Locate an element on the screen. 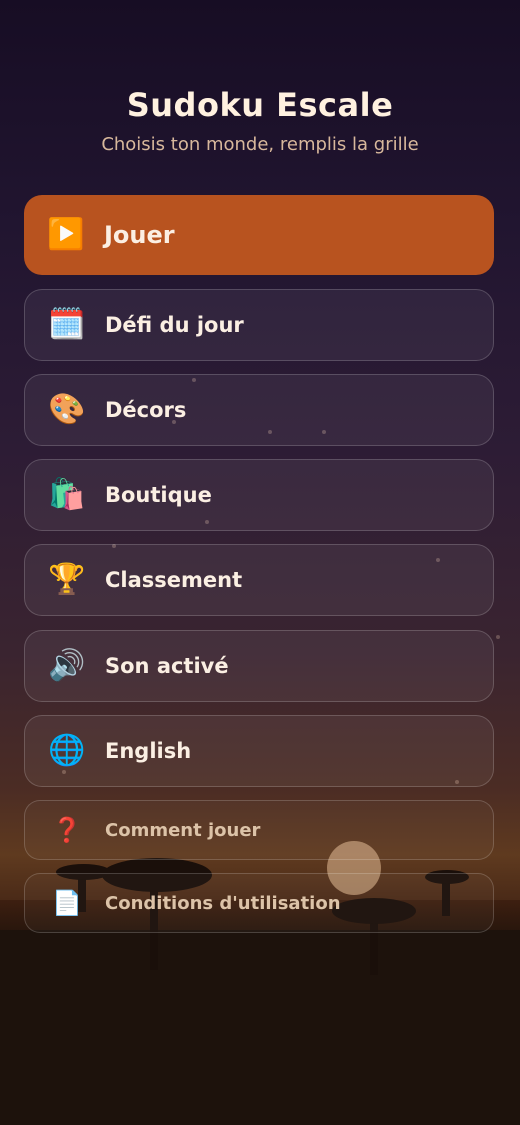  document-icon: 📄 is located at coordinates (67, 903).